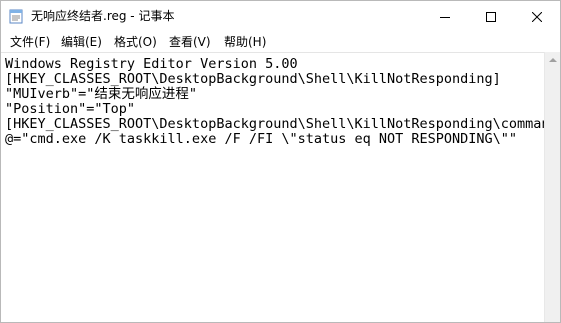 The width and height of the screenshot is (561, 323). I want to click on maximize-button, so click(491, 16).